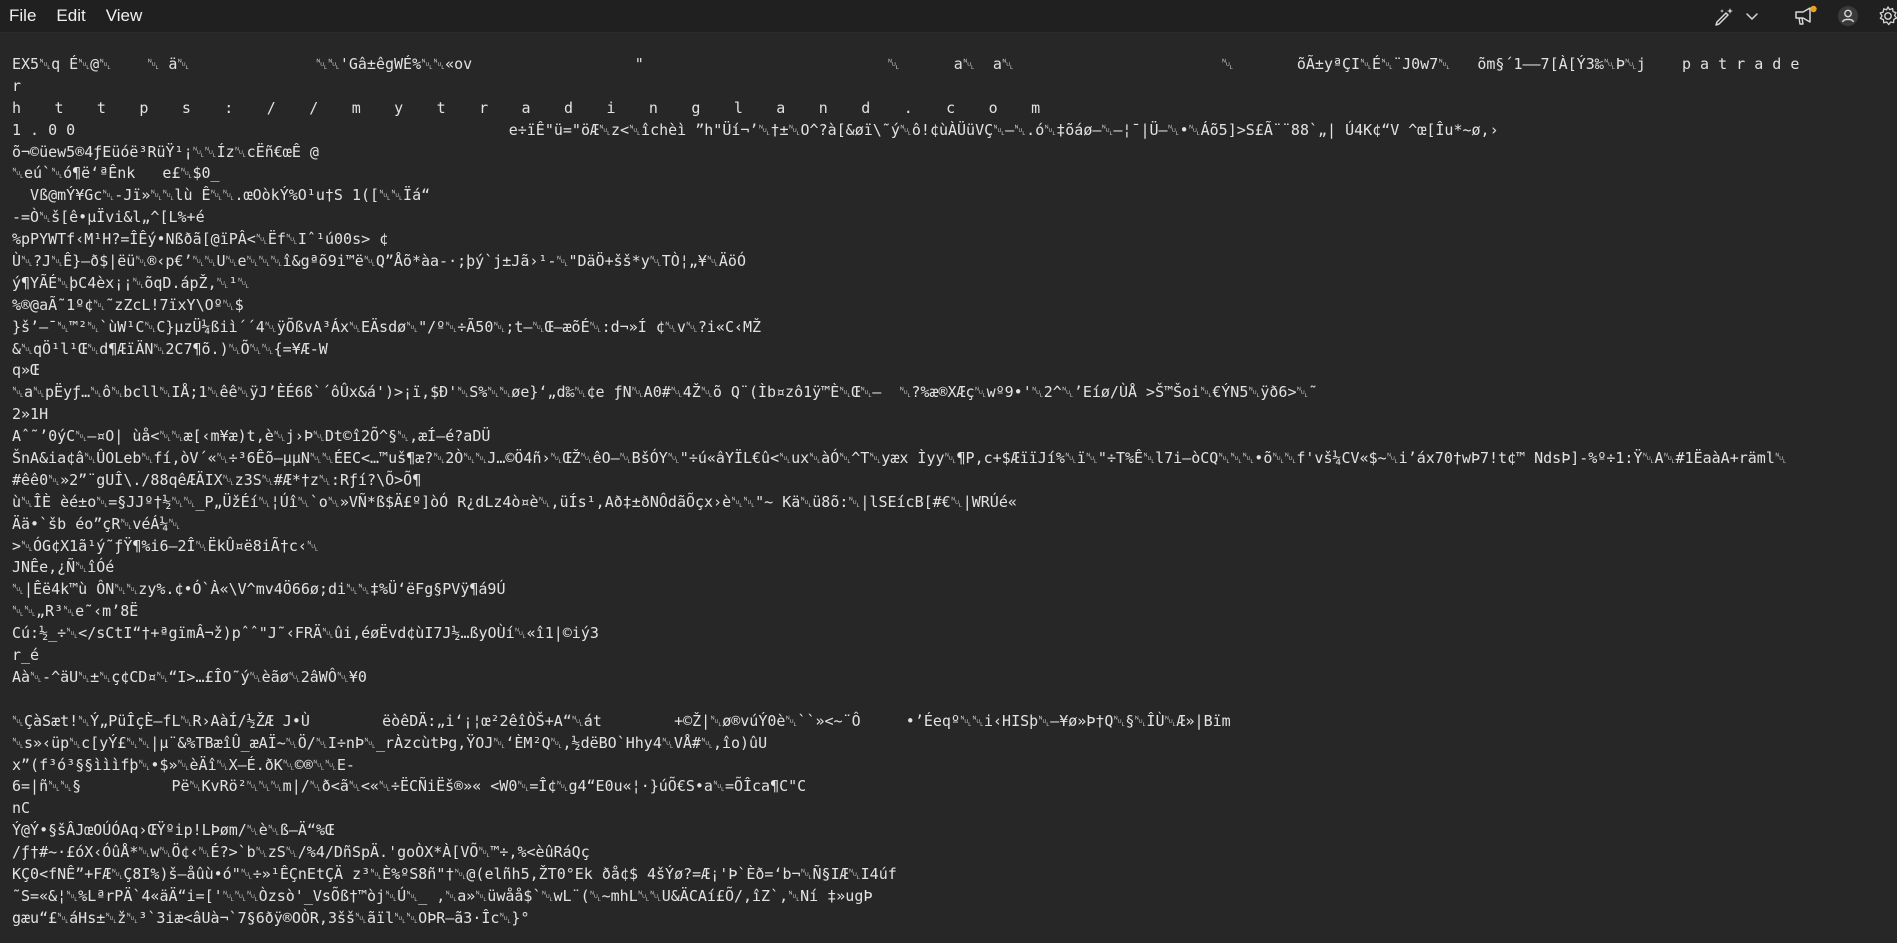 This screenshot has height=943, width=1897. I want to click on gear-icon, so click(1887, 16).